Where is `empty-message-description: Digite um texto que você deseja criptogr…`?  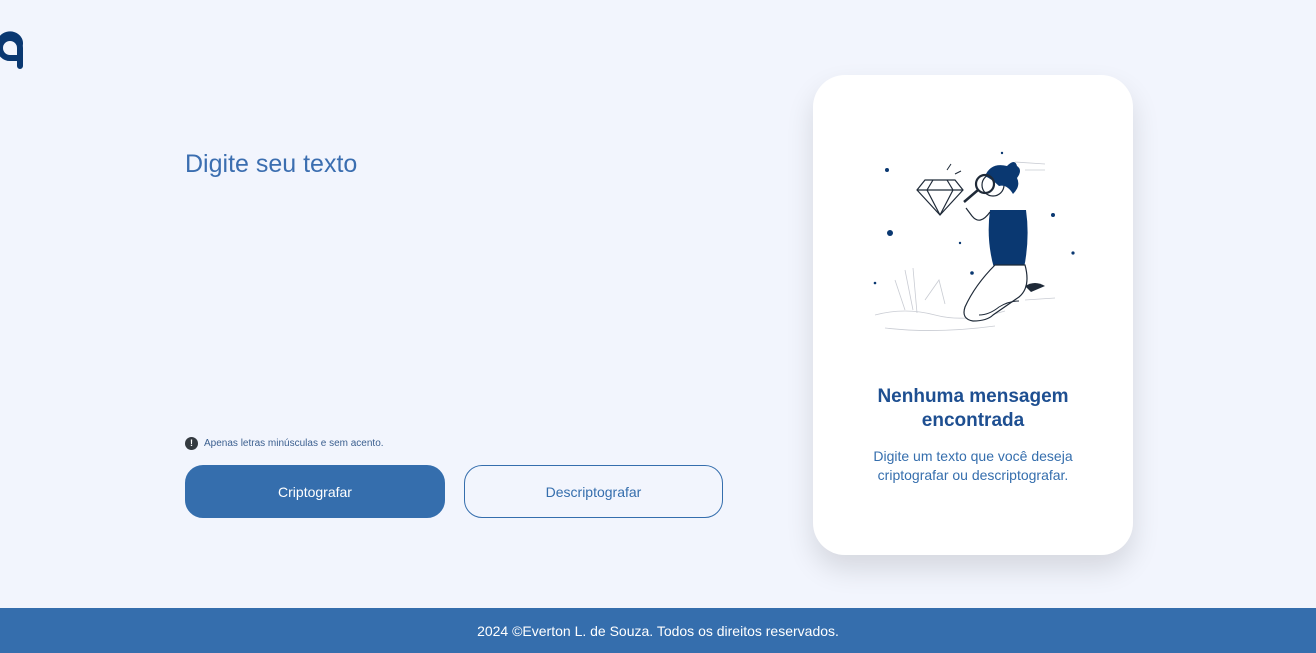
empty-message-description: Digite um texto que você deseja criptogr… is located at coordinates (973, 465).